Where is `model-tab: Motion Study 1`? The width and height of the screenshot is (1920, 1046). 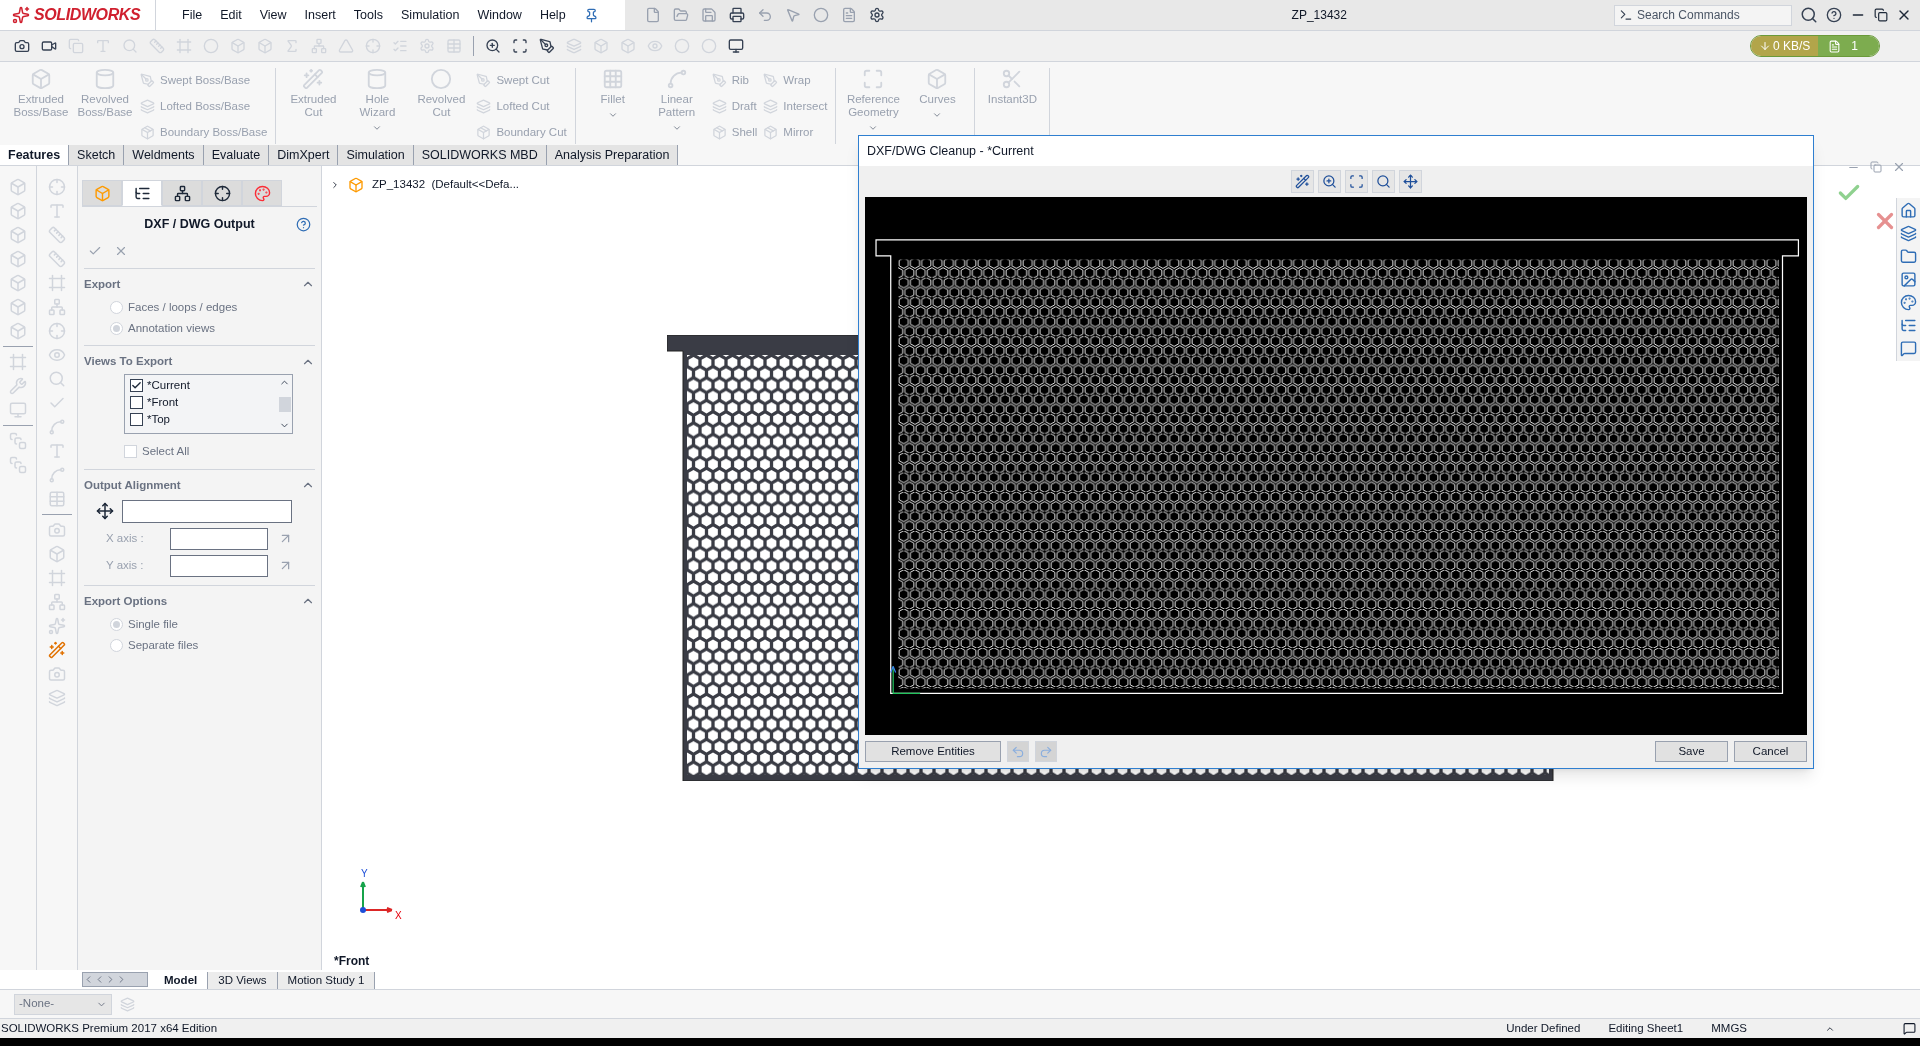 model-tab: Motion Study 1 is located at coordinates (326, 980).